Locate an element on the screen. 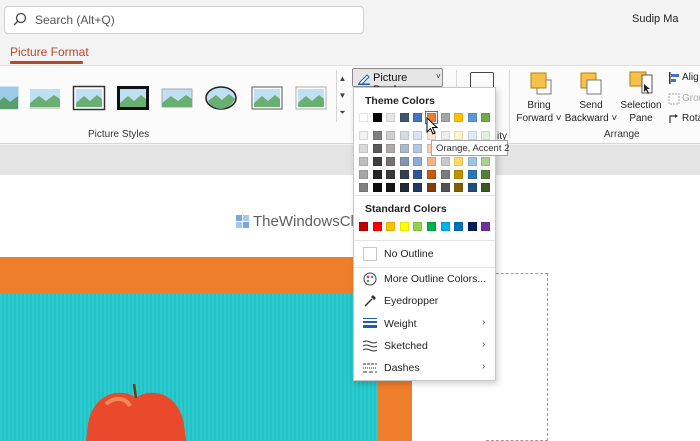 The width and height of the screenshot is (700, 441). dashes-item: Dashes › is located at coordinates (424, 368).